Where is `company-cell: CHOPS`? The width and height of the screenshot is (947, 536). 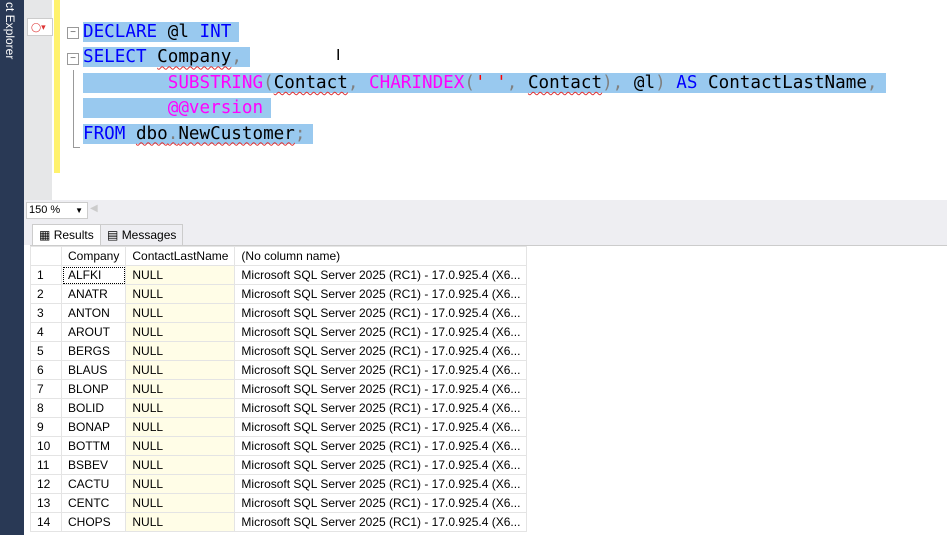 company-cell: CHOPS is located at coordinates (93, 522).